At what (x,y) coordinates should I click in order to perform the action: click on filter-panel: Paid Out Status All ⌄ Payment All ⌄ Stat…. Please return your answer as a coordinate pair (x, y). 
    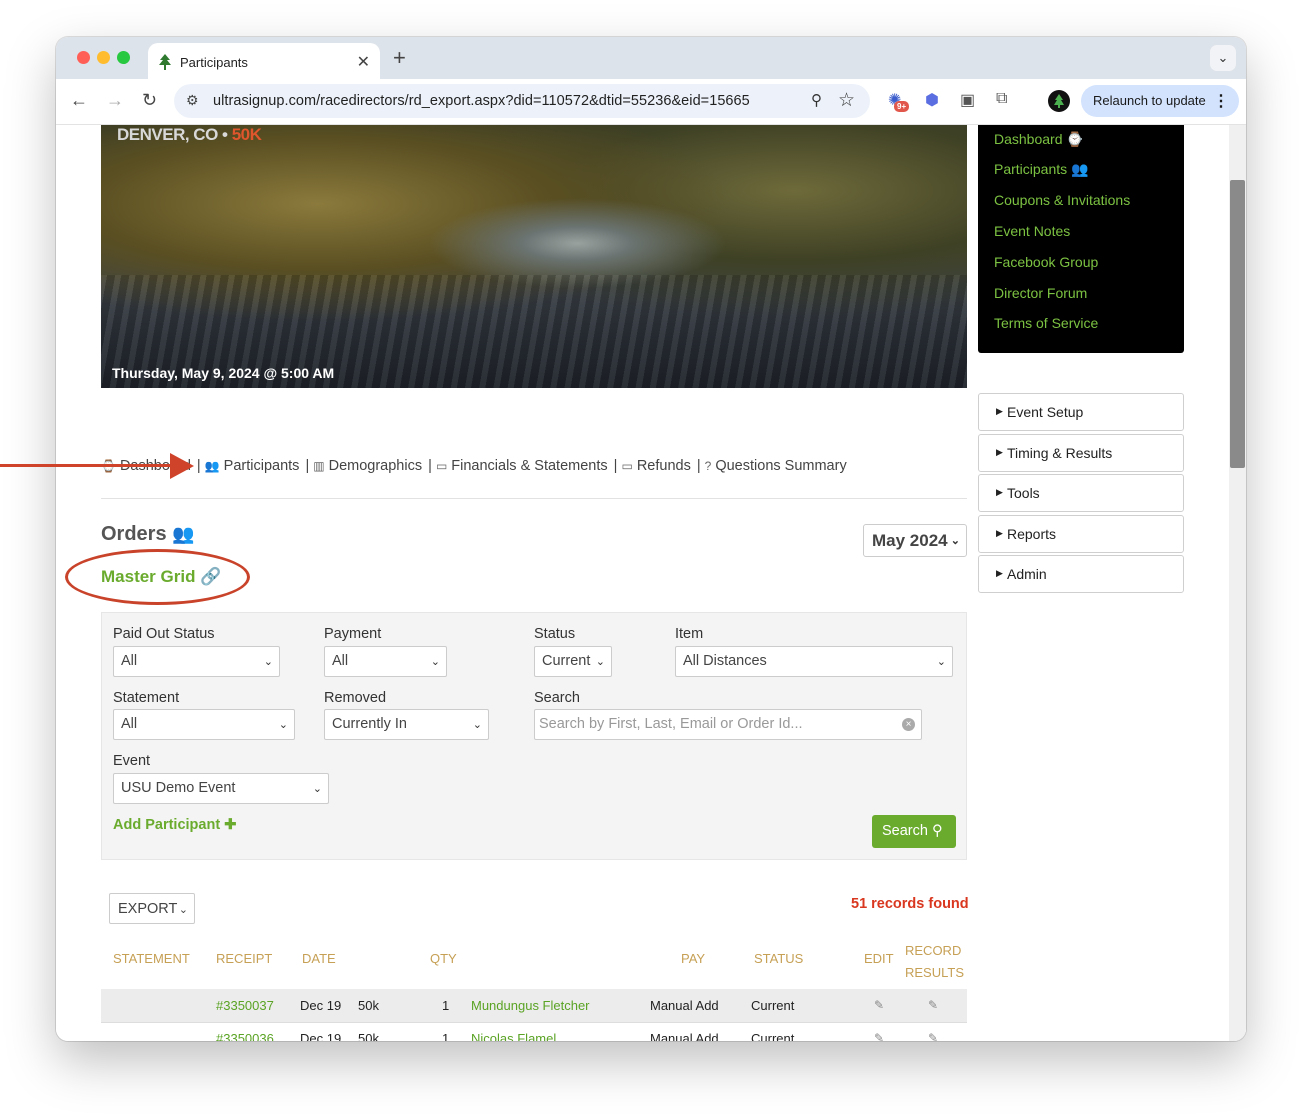
    Looking at the image, I should click on (534, 736).